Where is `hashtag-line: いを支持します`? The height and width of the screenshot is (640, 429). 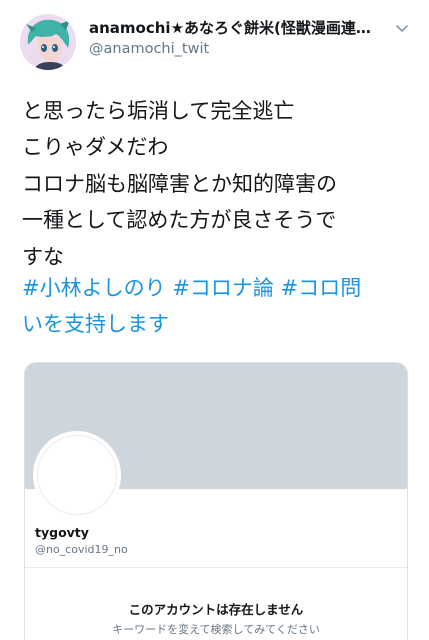
hashtag-line: いを支持します is located at coordinates (219, 324).